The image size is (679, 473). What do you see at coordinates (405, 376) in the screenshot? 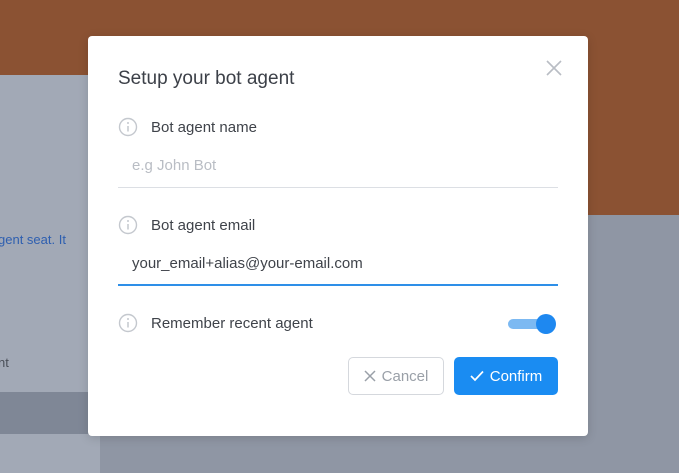
I see `cancel-button-label: Cancel` at bounding box center [405, 376].